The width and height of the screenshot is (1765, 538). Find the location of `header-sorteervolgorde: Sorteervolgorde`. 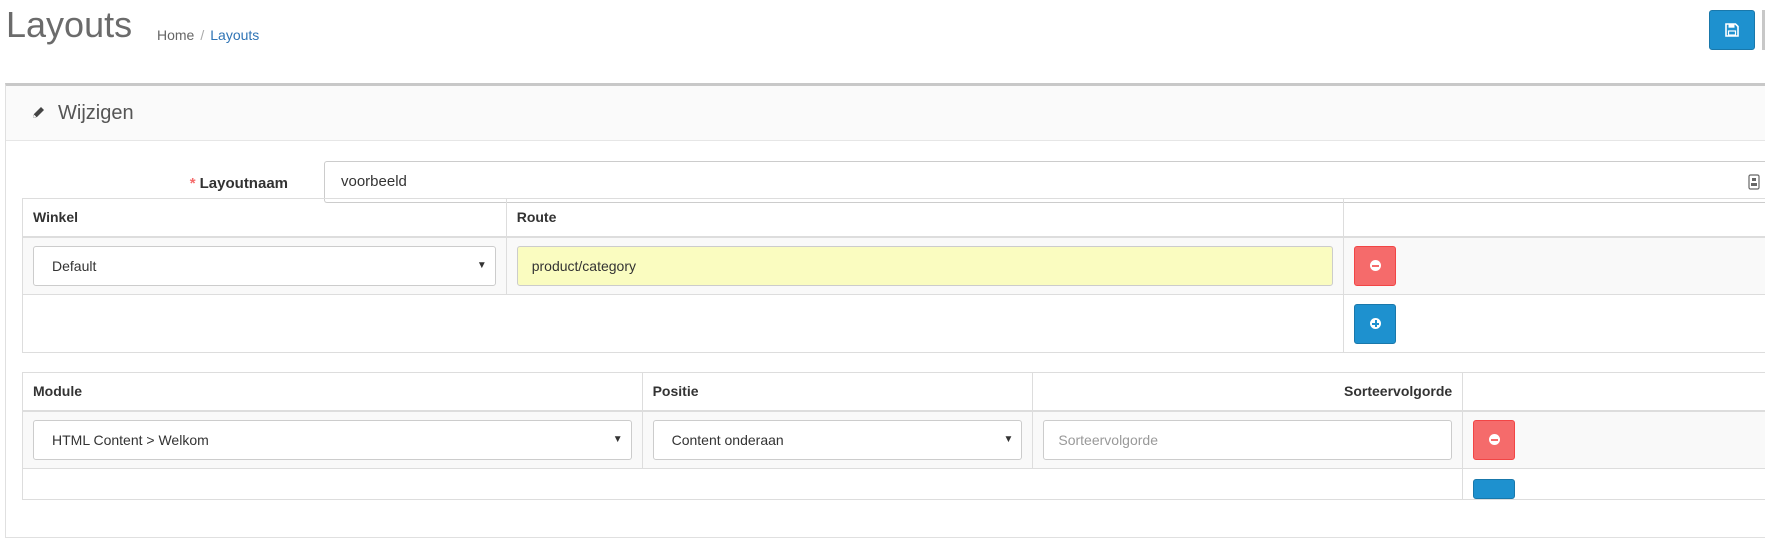

header-sorteervolgorde: Sorteervolgorde is located at coordinates (1248, 392).